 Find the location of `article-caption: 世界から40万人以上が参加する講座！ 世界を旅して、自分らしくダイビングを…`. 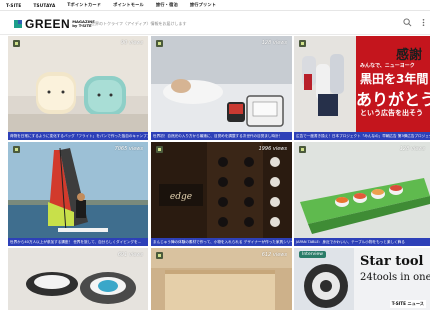

article-caption: 世界から40万人以上が参加する講座！ 世界を旅して、自分らしくダイビングを… is located at coordinates (78, 242).